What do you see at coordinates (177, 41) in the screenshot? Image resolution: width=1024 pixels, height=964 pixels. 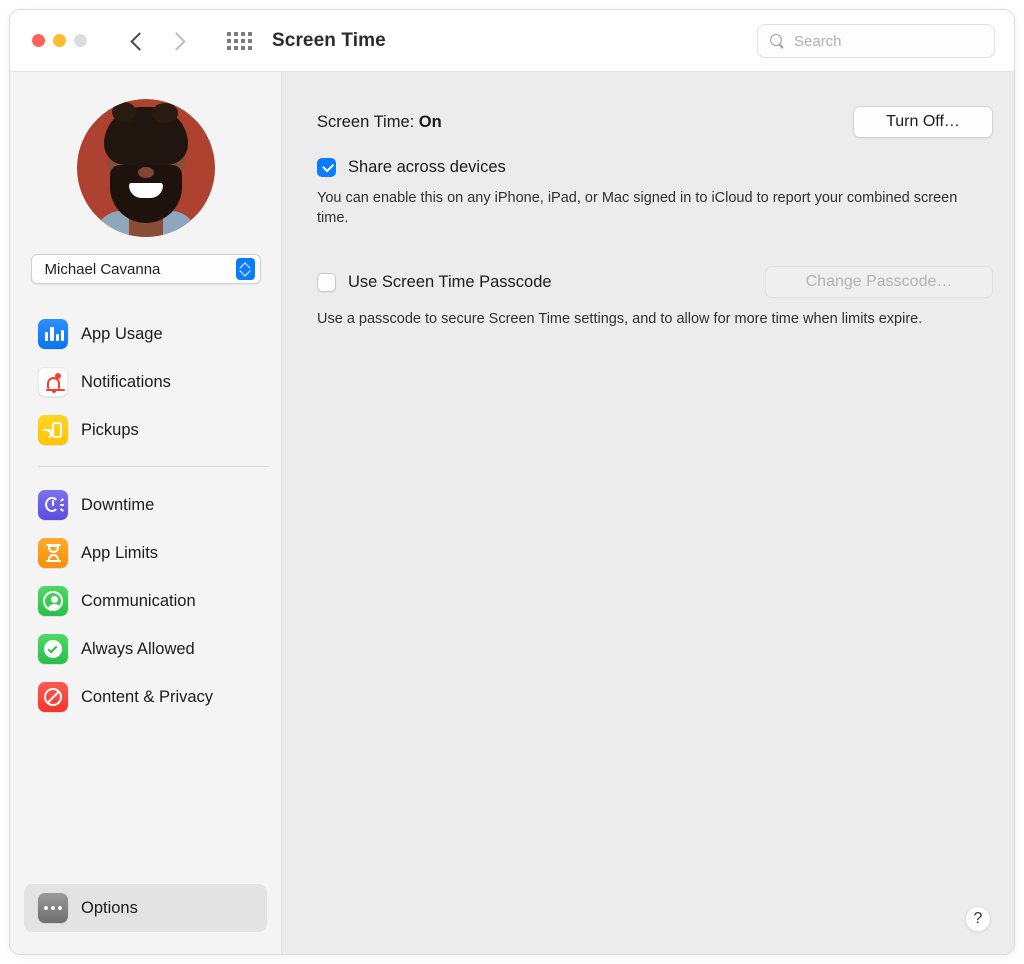 I see `chevron-right-icon` at bounding box center [177, 41].